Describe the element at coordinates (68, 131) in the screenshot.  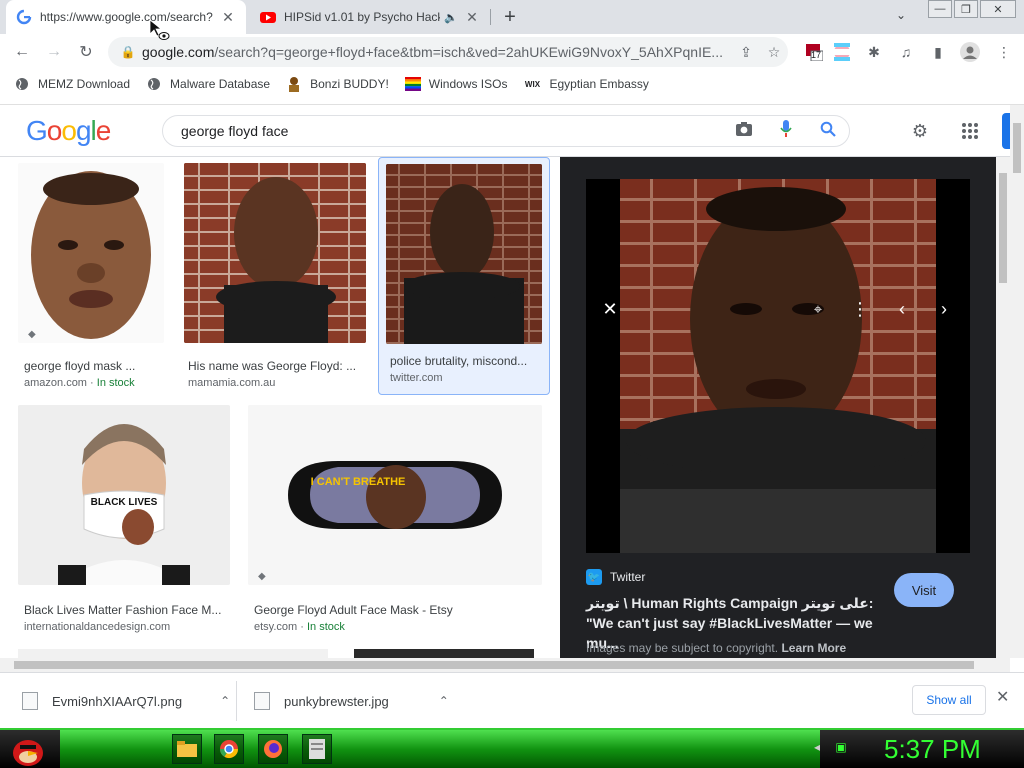
I see `google-logo: Google` at that location.